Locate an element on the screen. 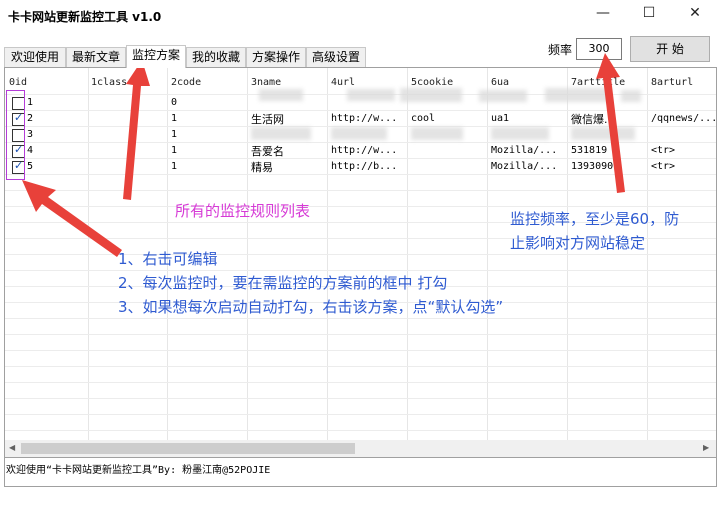 Image resolution: width=719 pixels, height=512 pixels. tab-monitor-plans: 监控方案 is located at coordinates (156, 56).